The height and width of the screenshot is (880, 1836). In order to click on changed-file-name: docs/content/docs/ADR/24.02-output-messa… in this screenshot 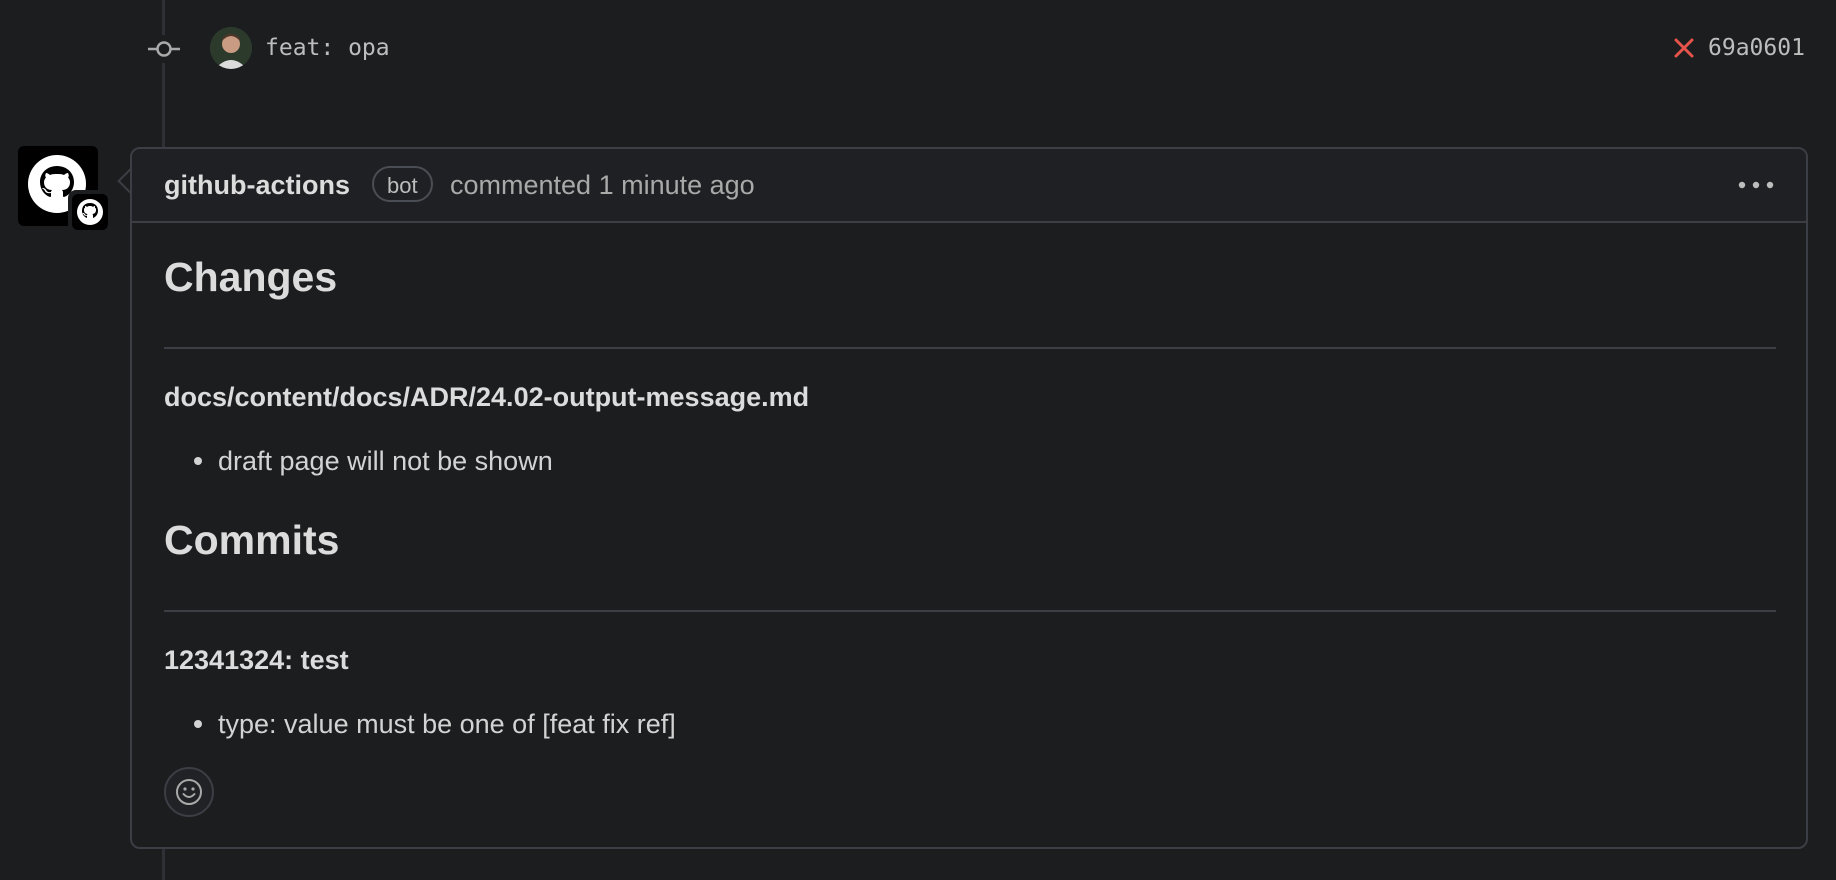, I will do `click(487, 397)`.